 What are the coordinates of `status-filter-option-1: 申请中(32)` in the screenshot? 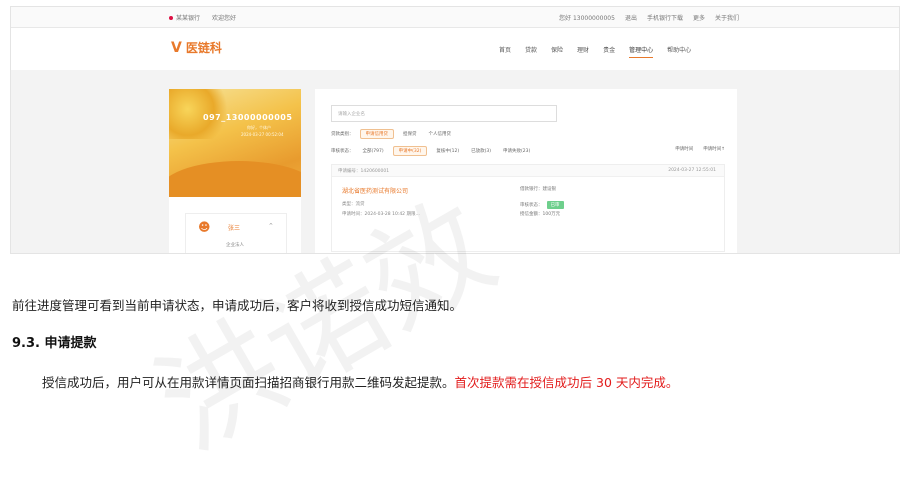 It's located at (410, 151).